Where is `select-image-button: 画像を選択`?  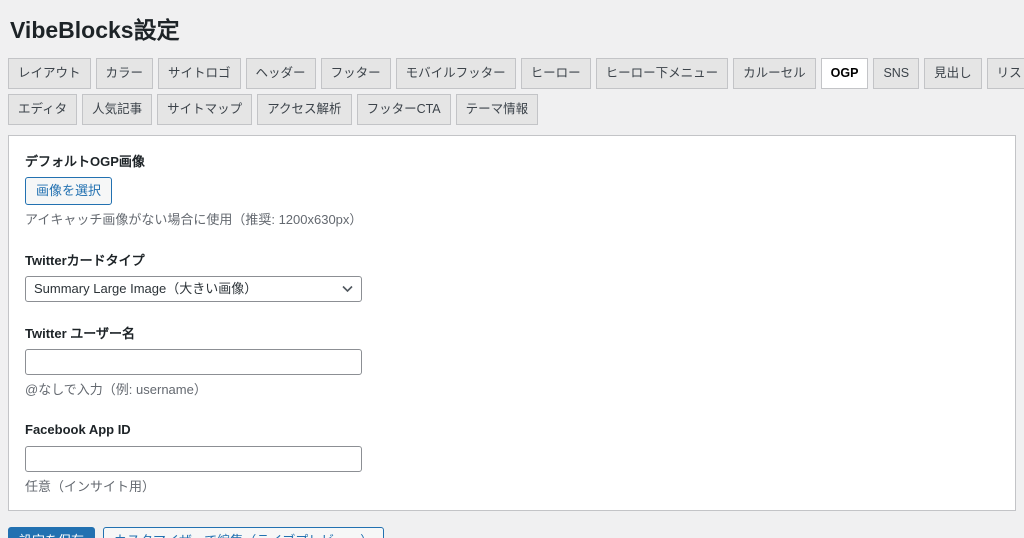 select-image-button: 画像を選択 is located at coordinates (69, 191).